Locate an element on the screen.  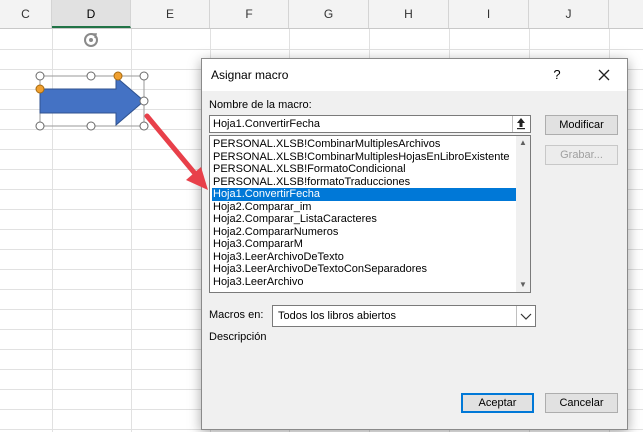
macro-name-input: Hoja1.ConvertirFecha is located at coordinates (370, 124).